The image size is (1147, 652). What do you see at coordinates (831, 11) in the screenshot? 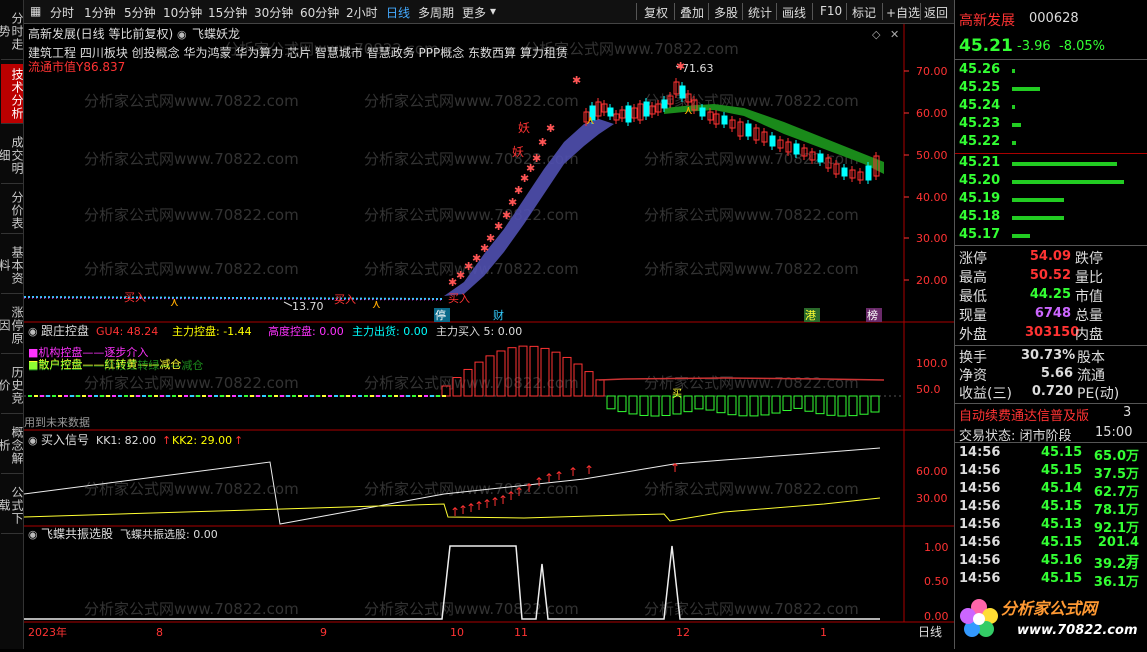
I see `btn-f10: F10` at bounding box center [831, 11].